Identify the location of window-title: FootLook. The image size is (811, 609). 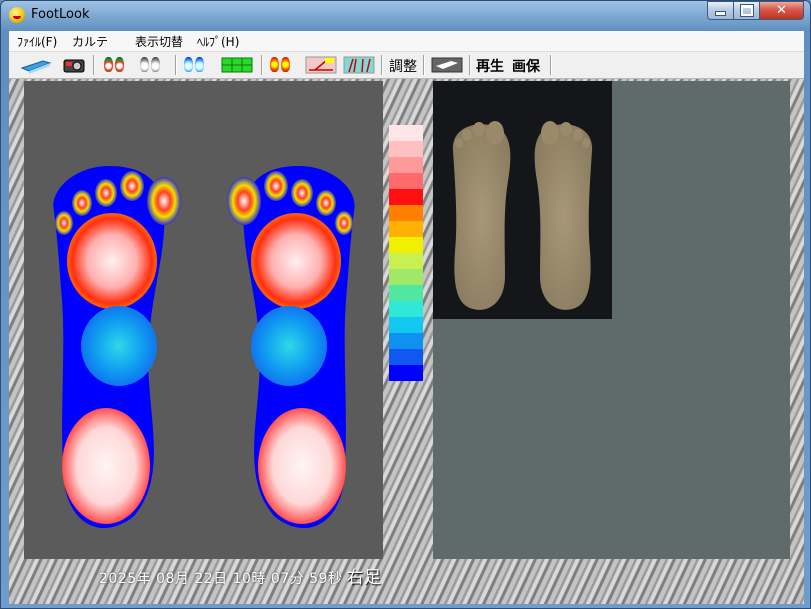
(60, 14).